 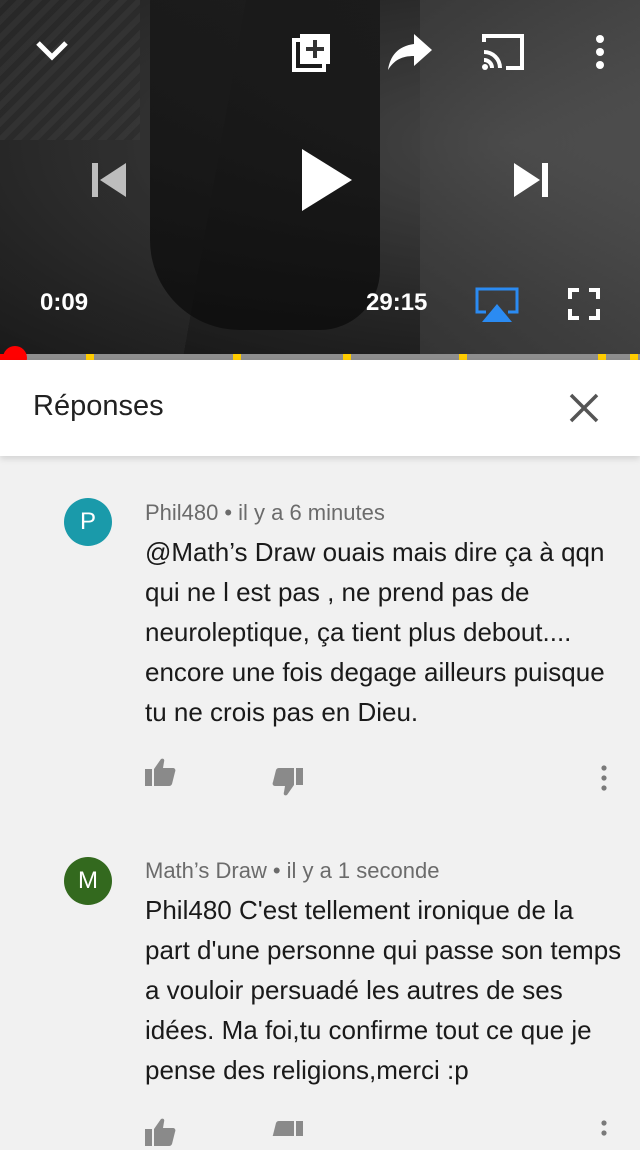 I want to click on close-replies-button, so click(x=584, y=408).